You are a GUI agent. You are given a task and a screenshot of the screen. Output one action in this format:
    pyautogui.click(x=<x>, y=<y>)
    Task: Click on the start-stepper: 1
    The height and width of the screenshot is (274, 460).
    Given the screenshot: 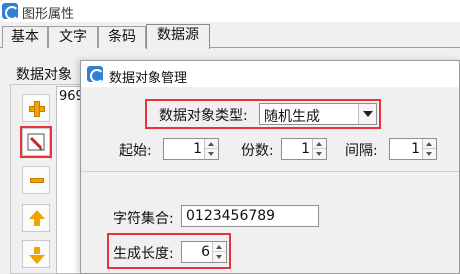 What is the action you would take?
    pyautogui.click(x=191, y=149)
    